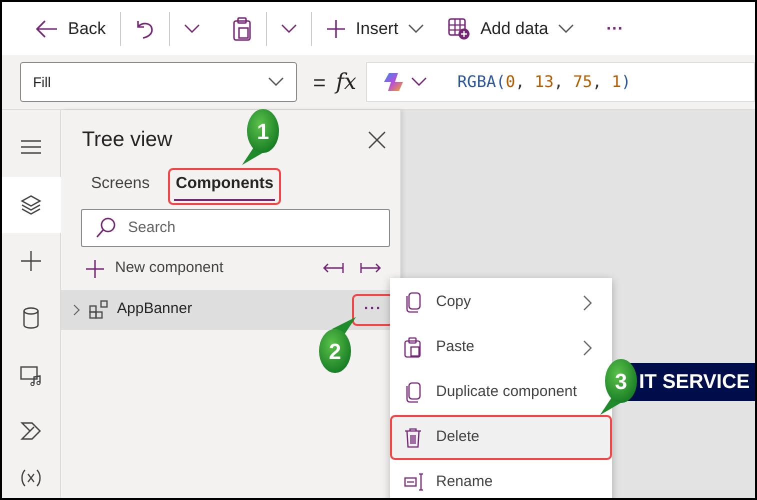 Image resolution: width=757 pixels, height=500 pixels. I want to click on menu-item: Duplicate component, so click(501, 392).